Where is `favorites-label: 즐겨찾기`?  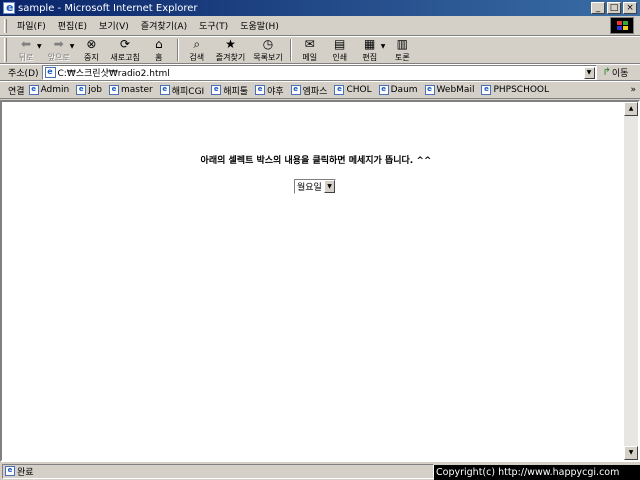
favorites-label: 즐겨찾기 is located at coordinates (230, 57).